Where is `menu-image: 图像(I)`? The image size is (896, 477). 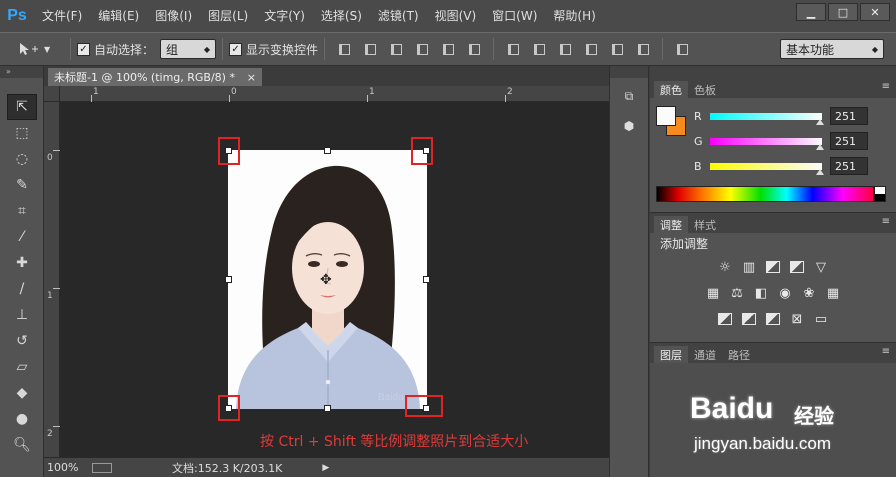 menu-image: 图像(I) is located at coordinates (173, 16).